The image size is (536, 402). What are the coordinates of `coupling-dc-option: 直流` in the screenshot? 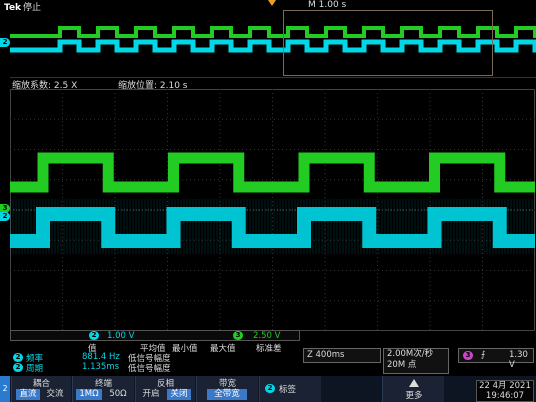 It's located at (28, 394).